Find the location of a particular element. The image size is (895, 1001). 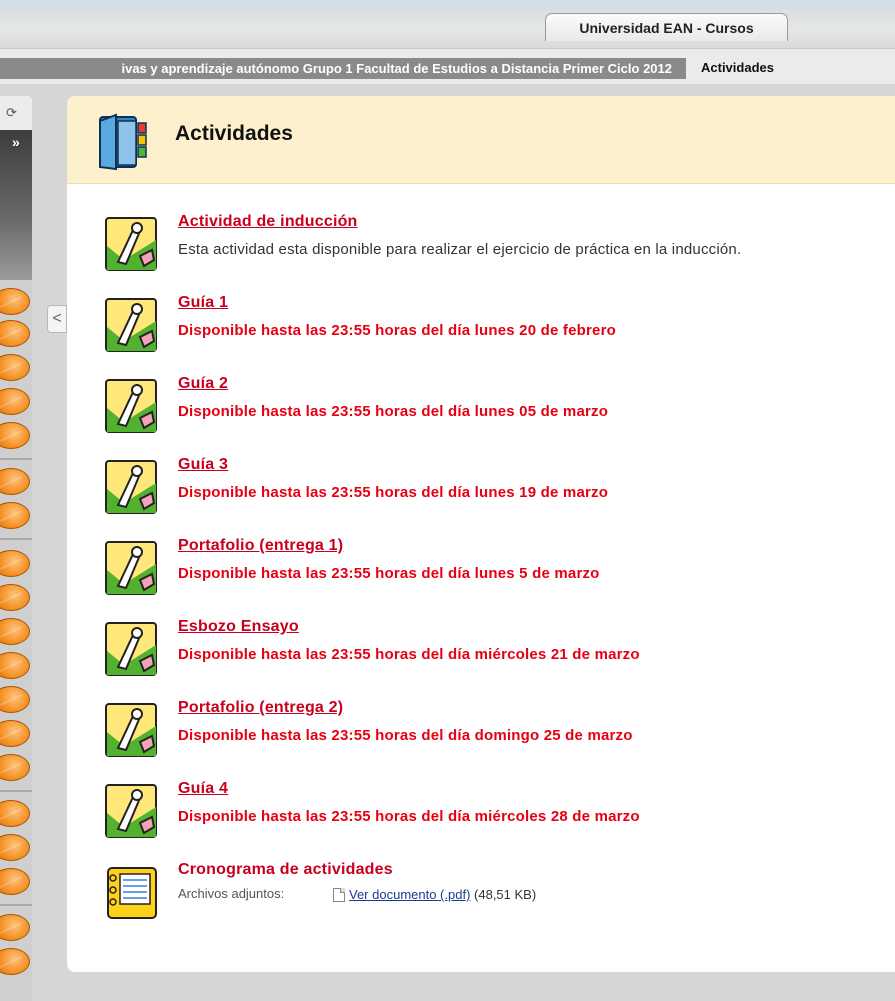

attachment-link: Ver documento (.pdf) is located at coordinates (409, 894).